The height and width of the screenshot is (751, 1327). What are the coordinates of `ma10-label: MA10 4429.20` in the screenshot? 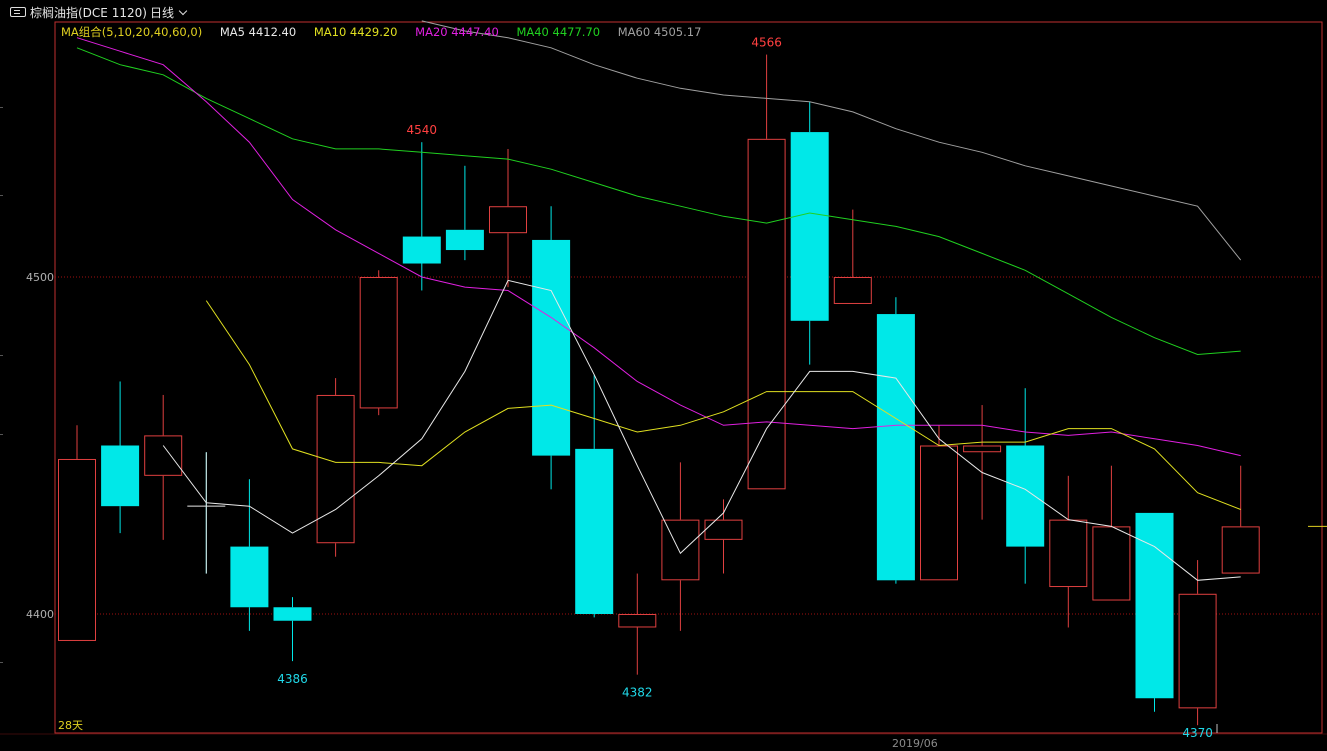 It's located at (355, 32).